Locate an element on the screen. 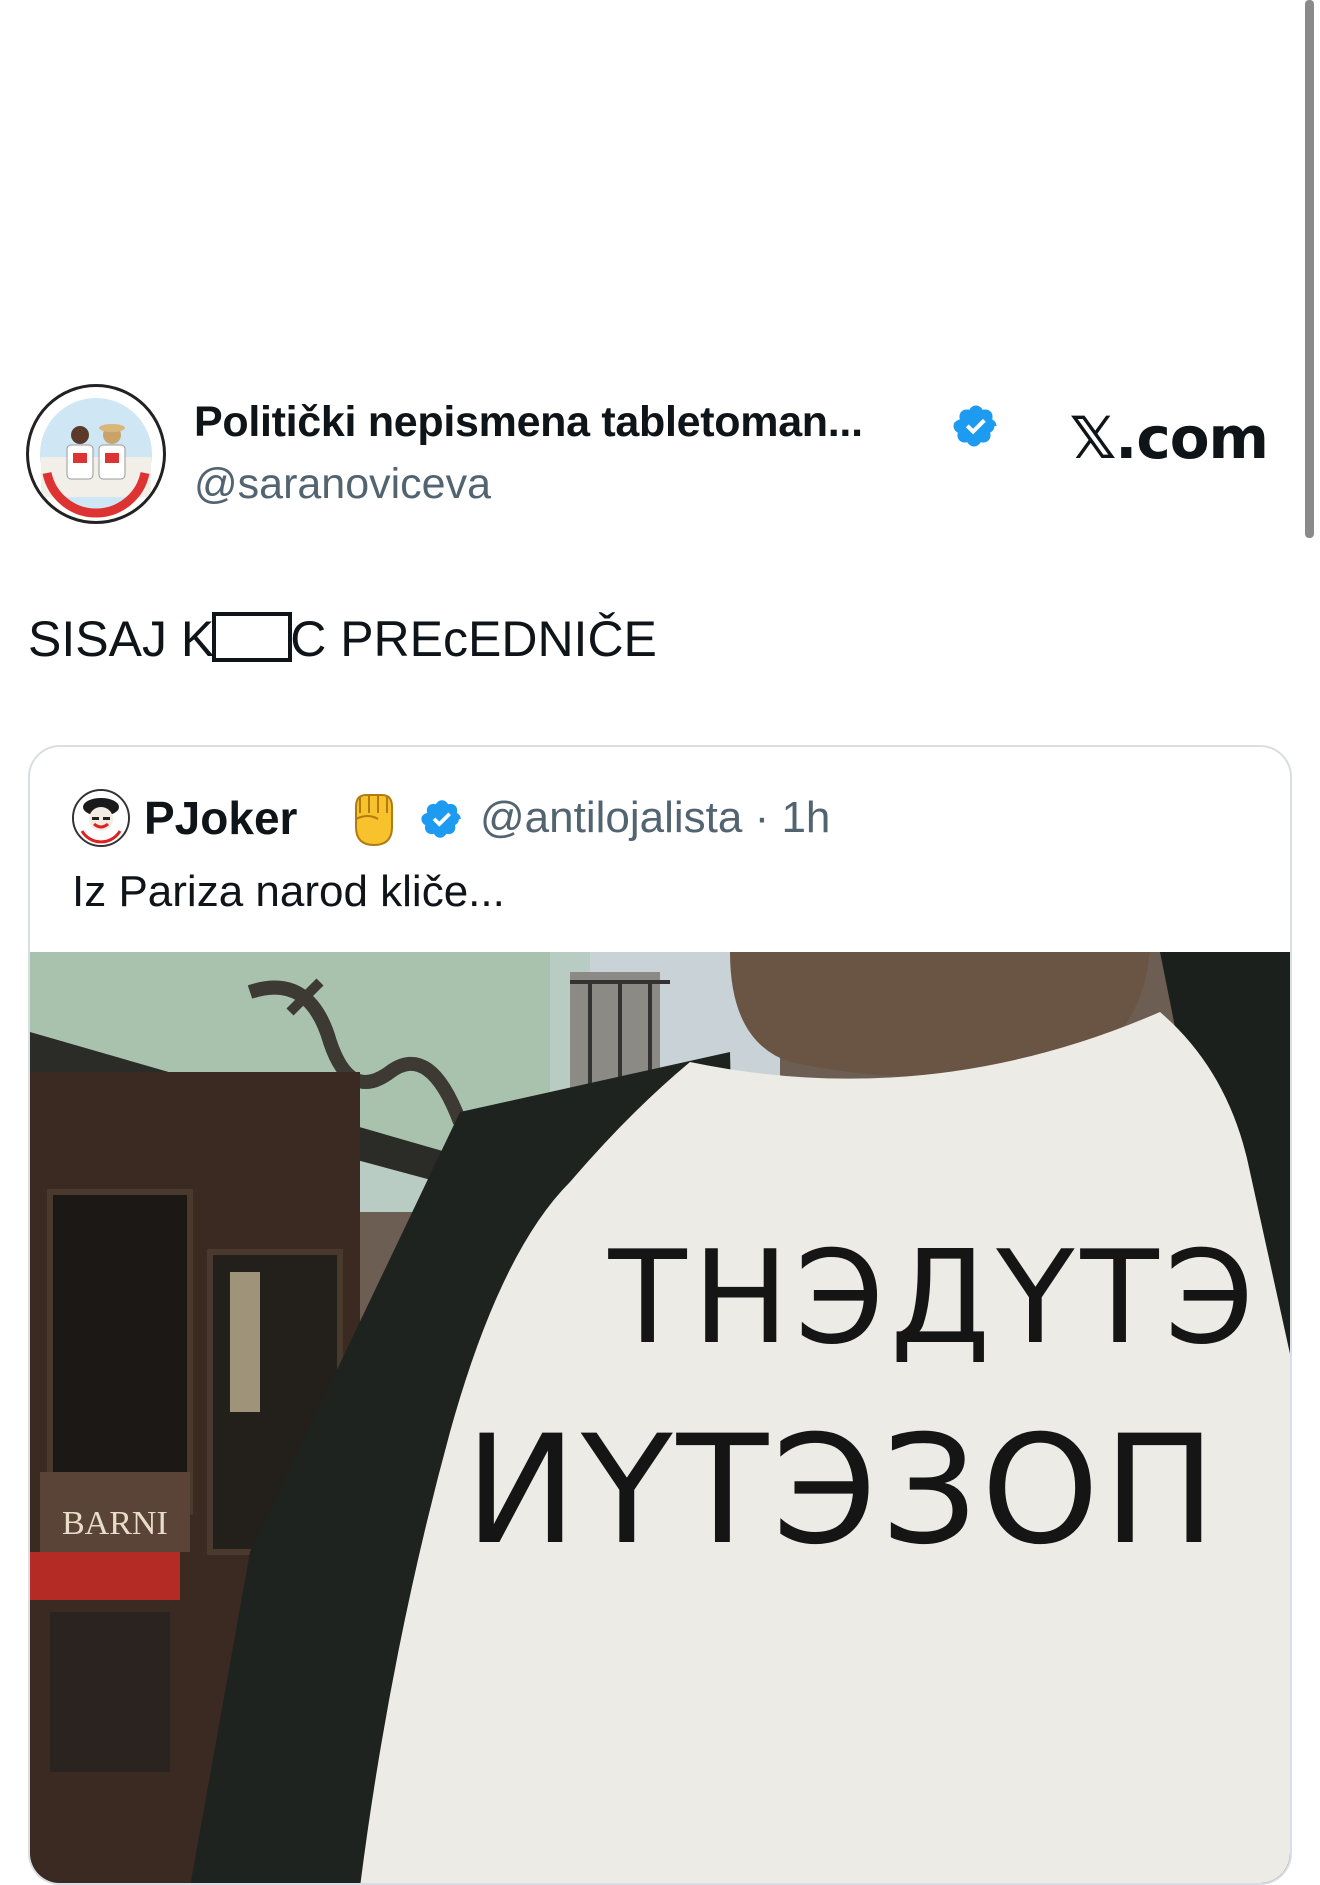 The image size is (1320, 1885). user-handle: @saranoviceva is located at coordinates (342, 484).